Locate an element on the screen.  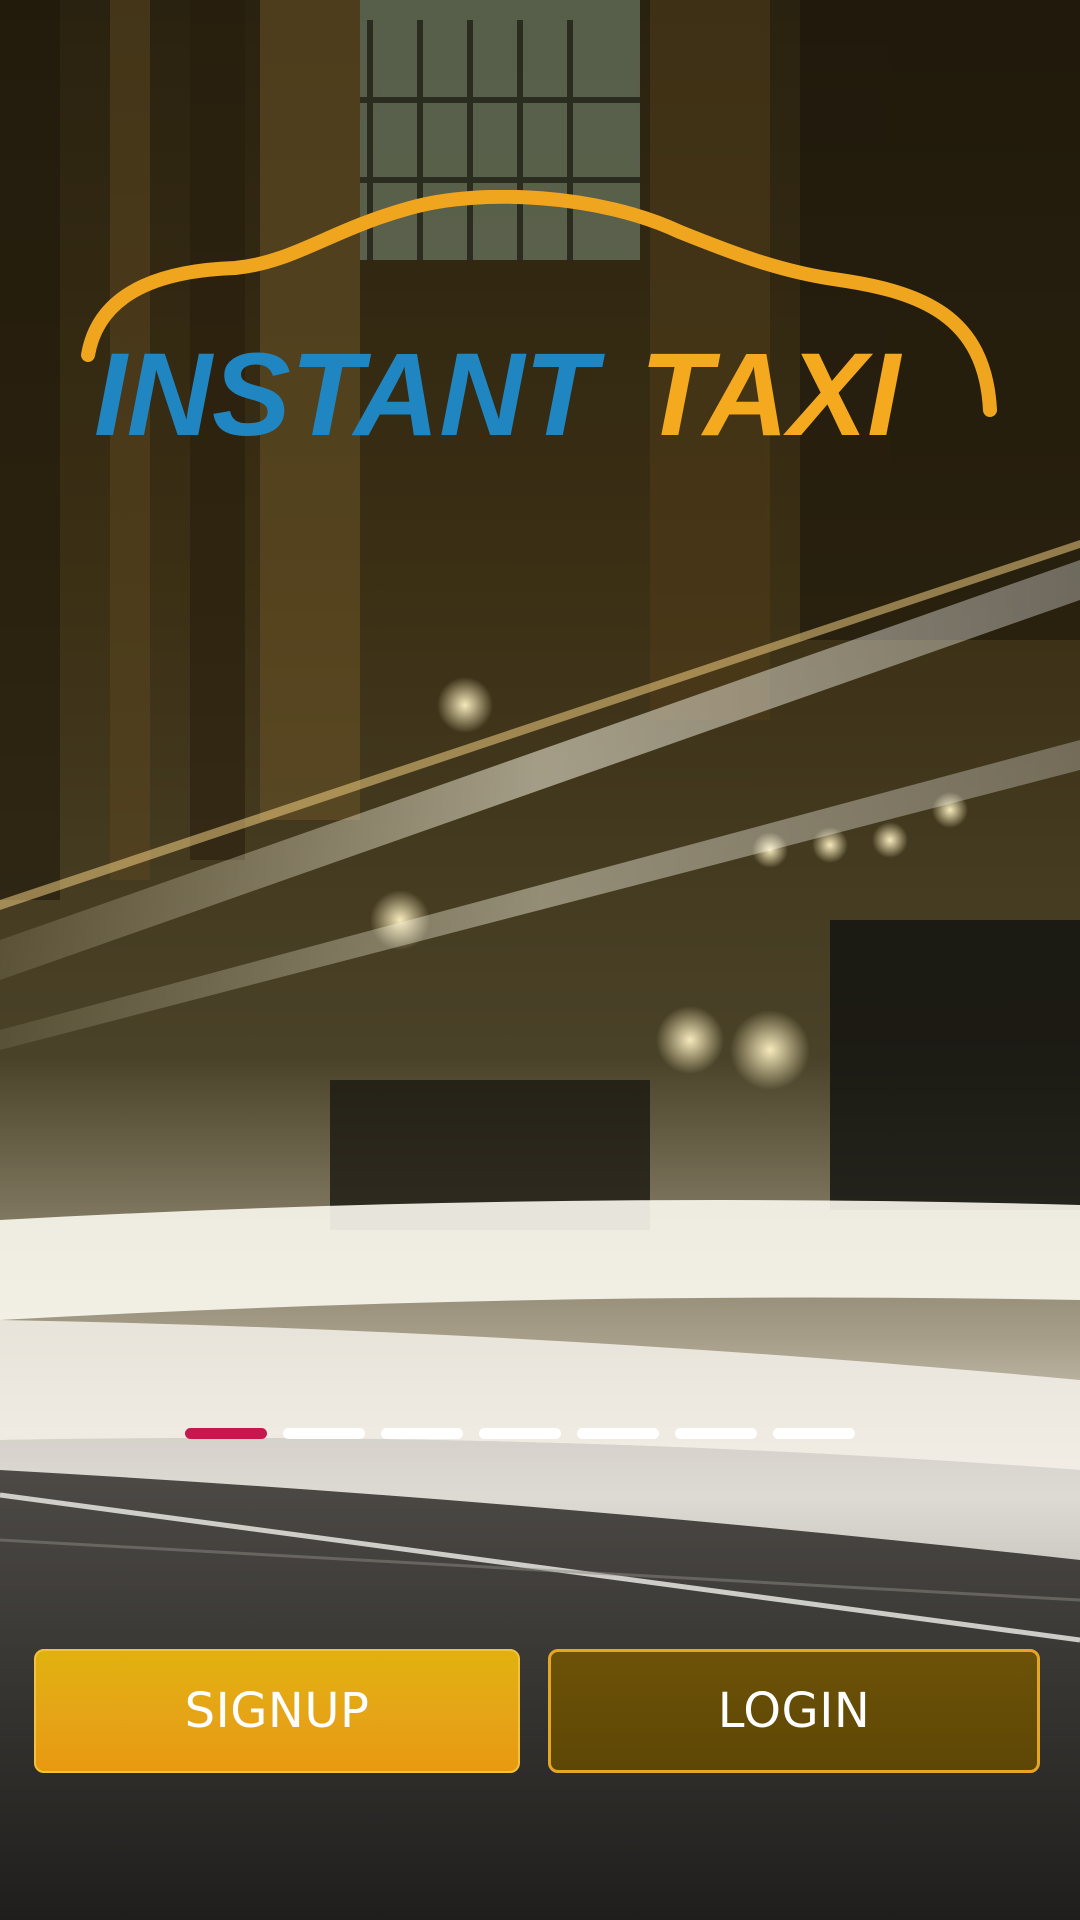
page-indicator is located at coordinates (520, 1433).